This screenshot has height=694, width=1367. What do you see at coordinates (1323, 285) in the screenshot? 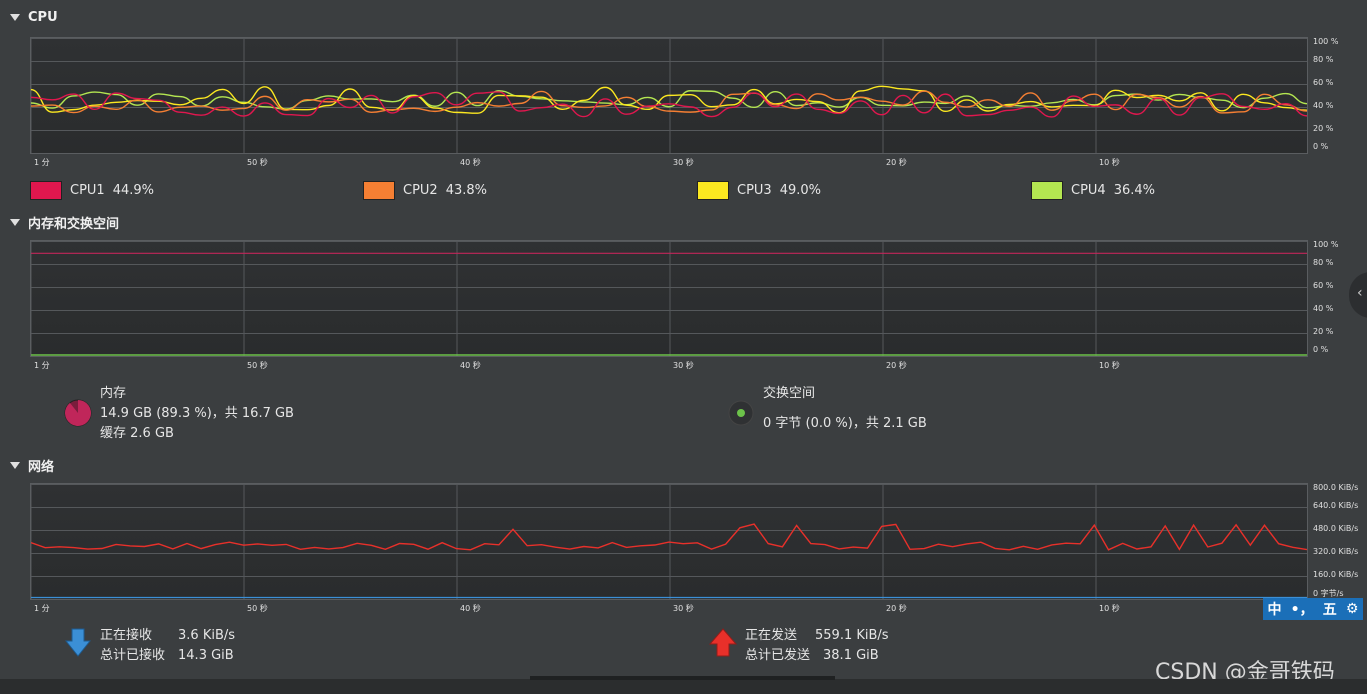
I see `mem-y-tick-label: 60 %` at bounding box center [1323, 285].